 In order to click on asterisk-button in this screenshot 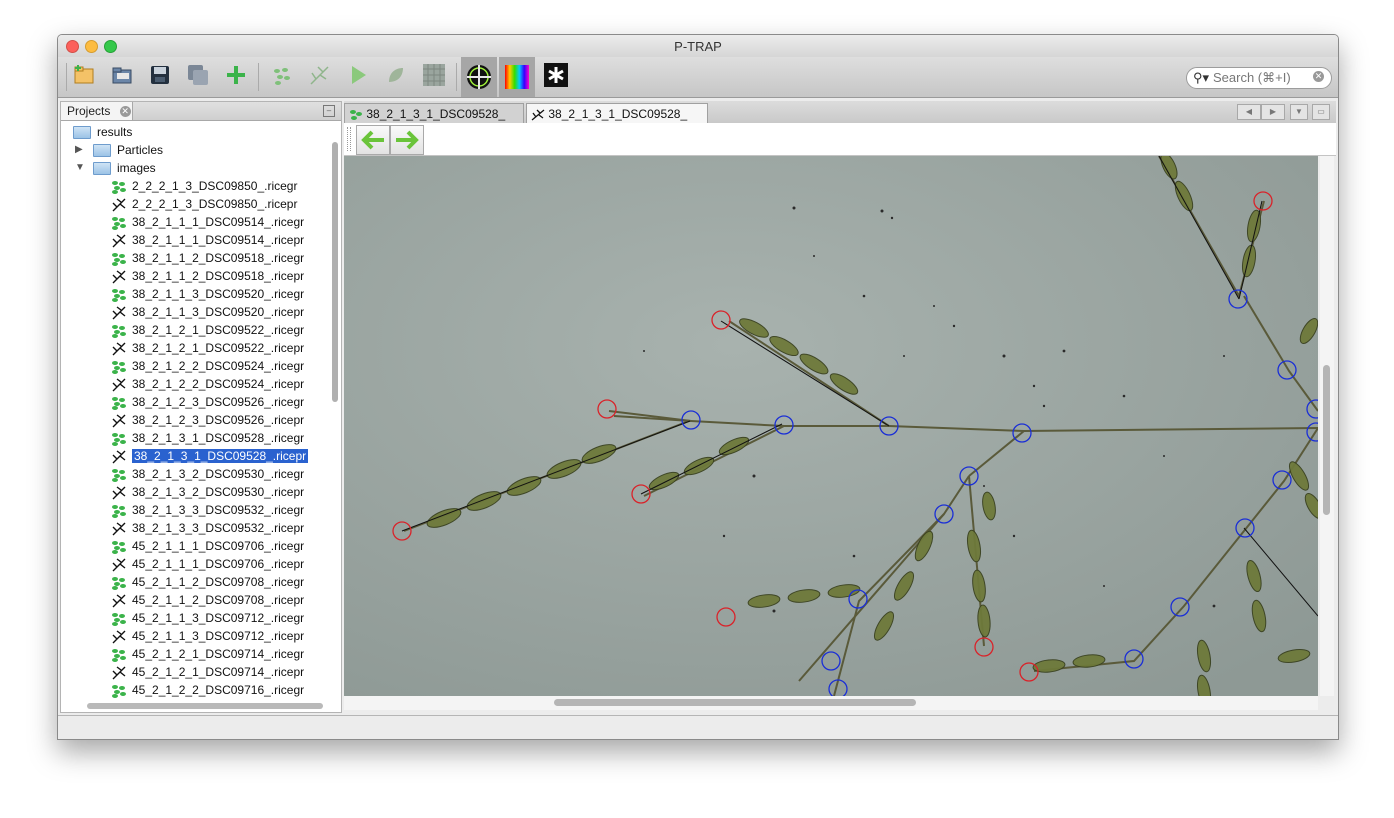, I will do `click(556, 75)`.